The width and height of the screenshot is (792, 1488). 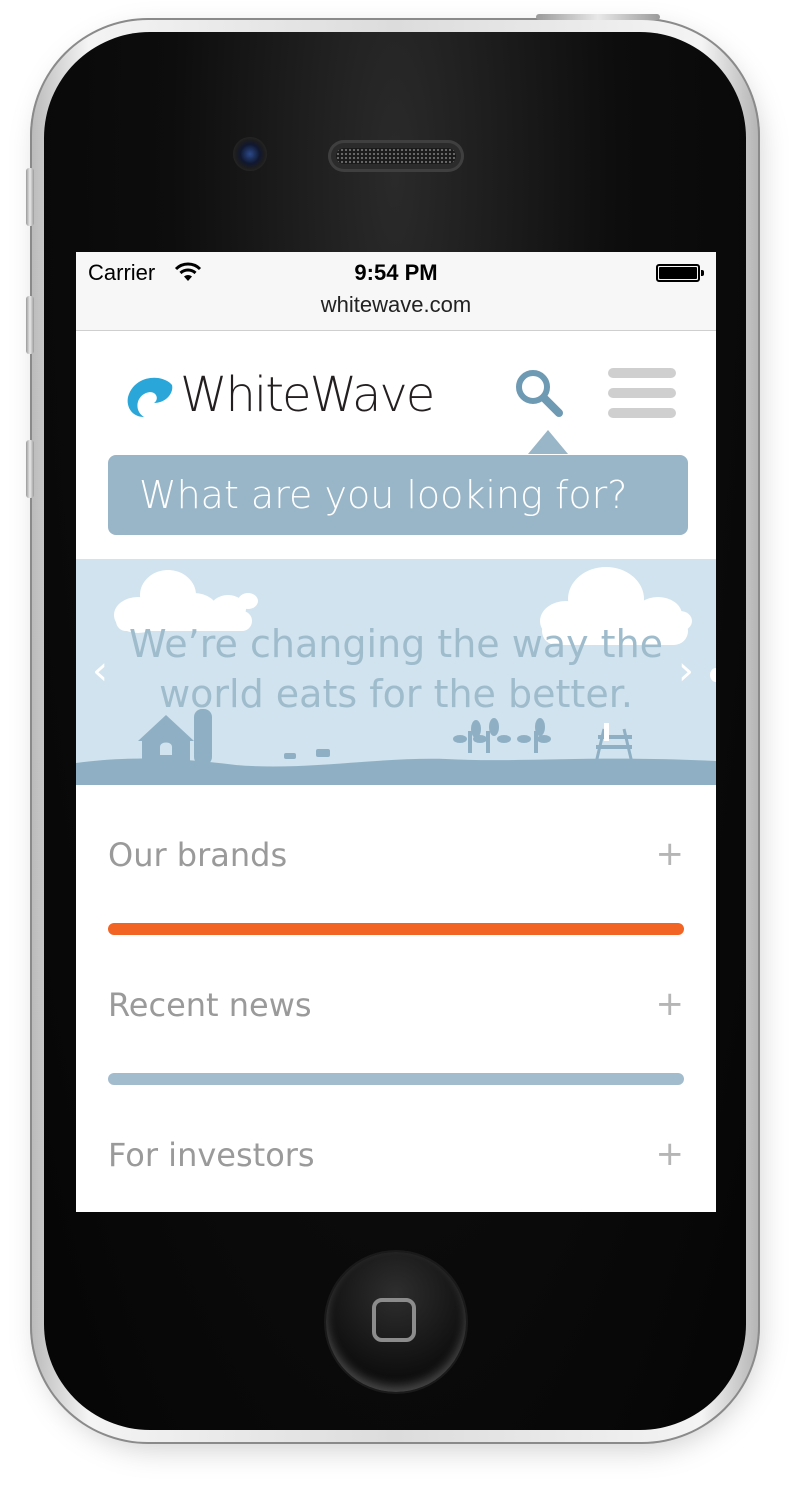 I want to click on hamburger-menu-icon, so click(x=642, y=398).